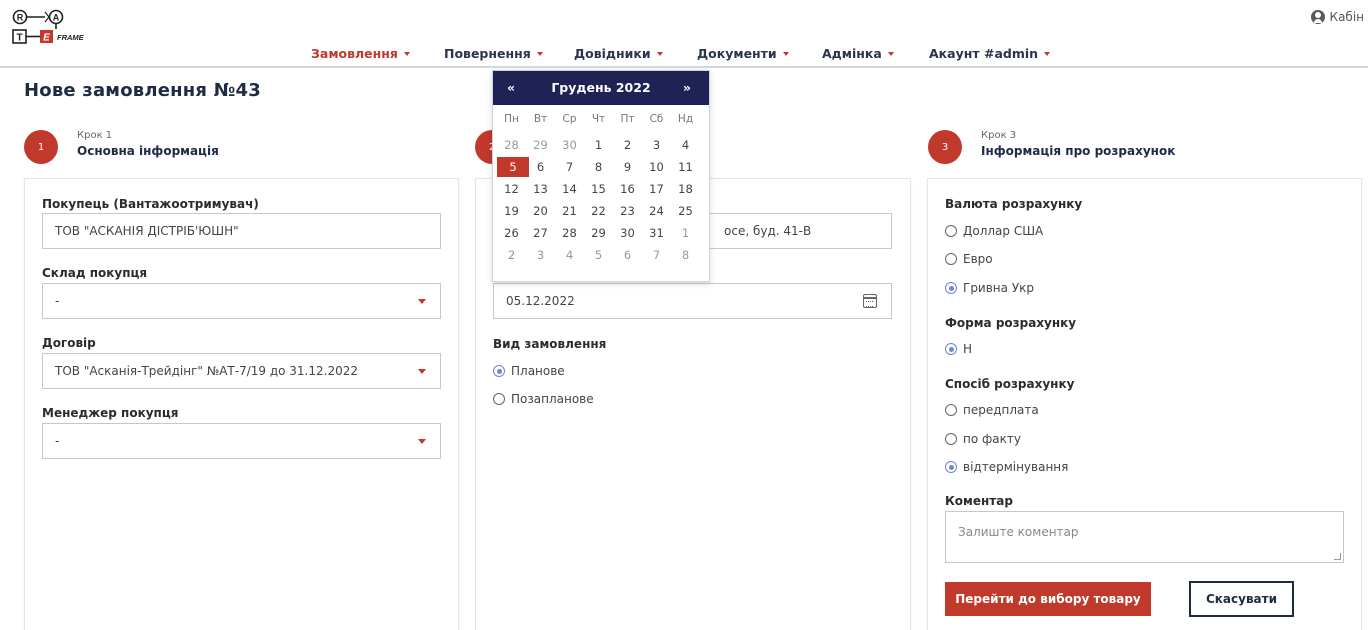 The height and width of the screenshot is (630, 1368). Describe the element at coordinates (1018, 532) in the screenshot. I see `comment-placeholder: Залиште коментар` at that location.